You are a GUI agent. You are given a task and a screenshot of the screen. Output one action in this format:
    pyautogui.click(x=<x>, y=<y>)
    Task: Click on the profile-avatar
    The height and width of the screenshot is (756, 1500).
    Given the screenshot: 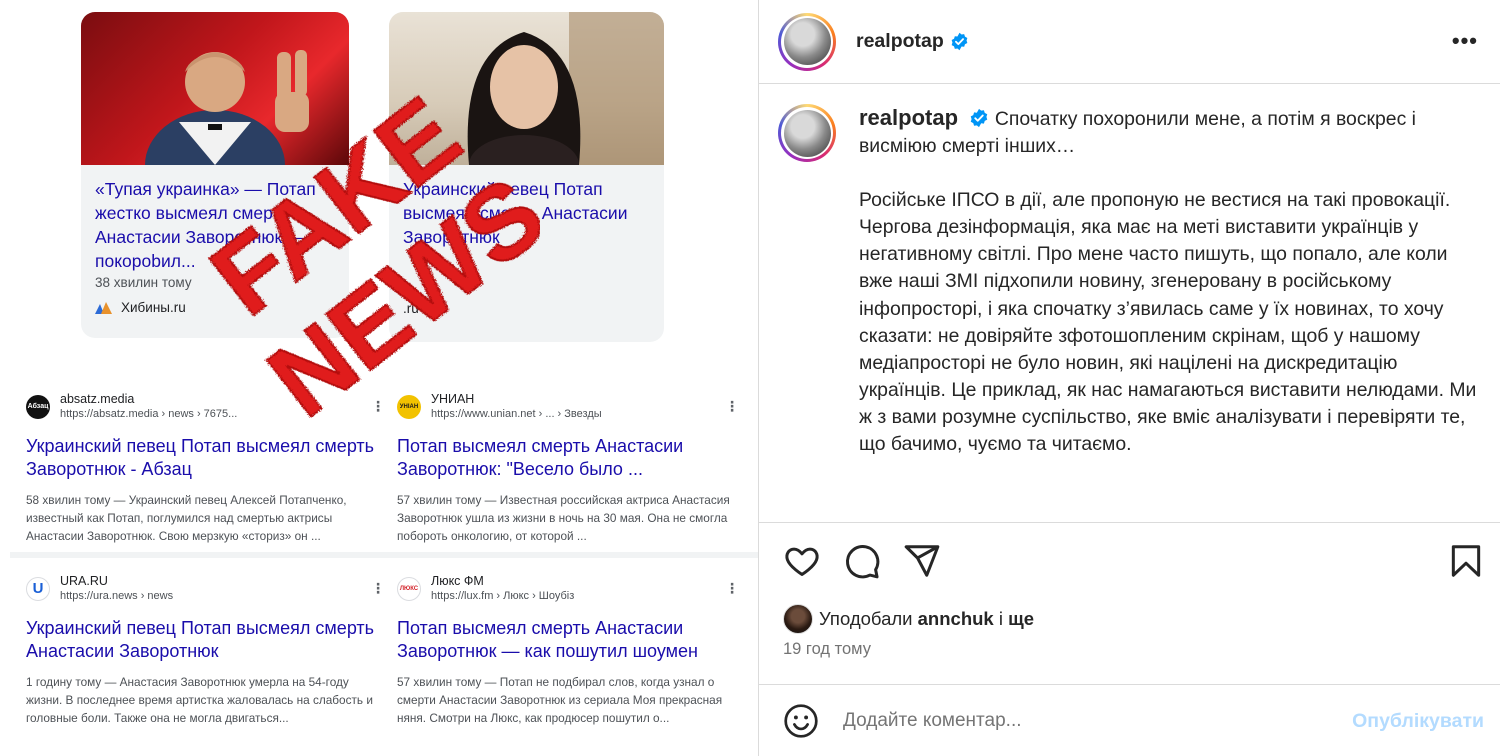 What is the action you would take?
    pyautogui.click(x=807, y=41)
    